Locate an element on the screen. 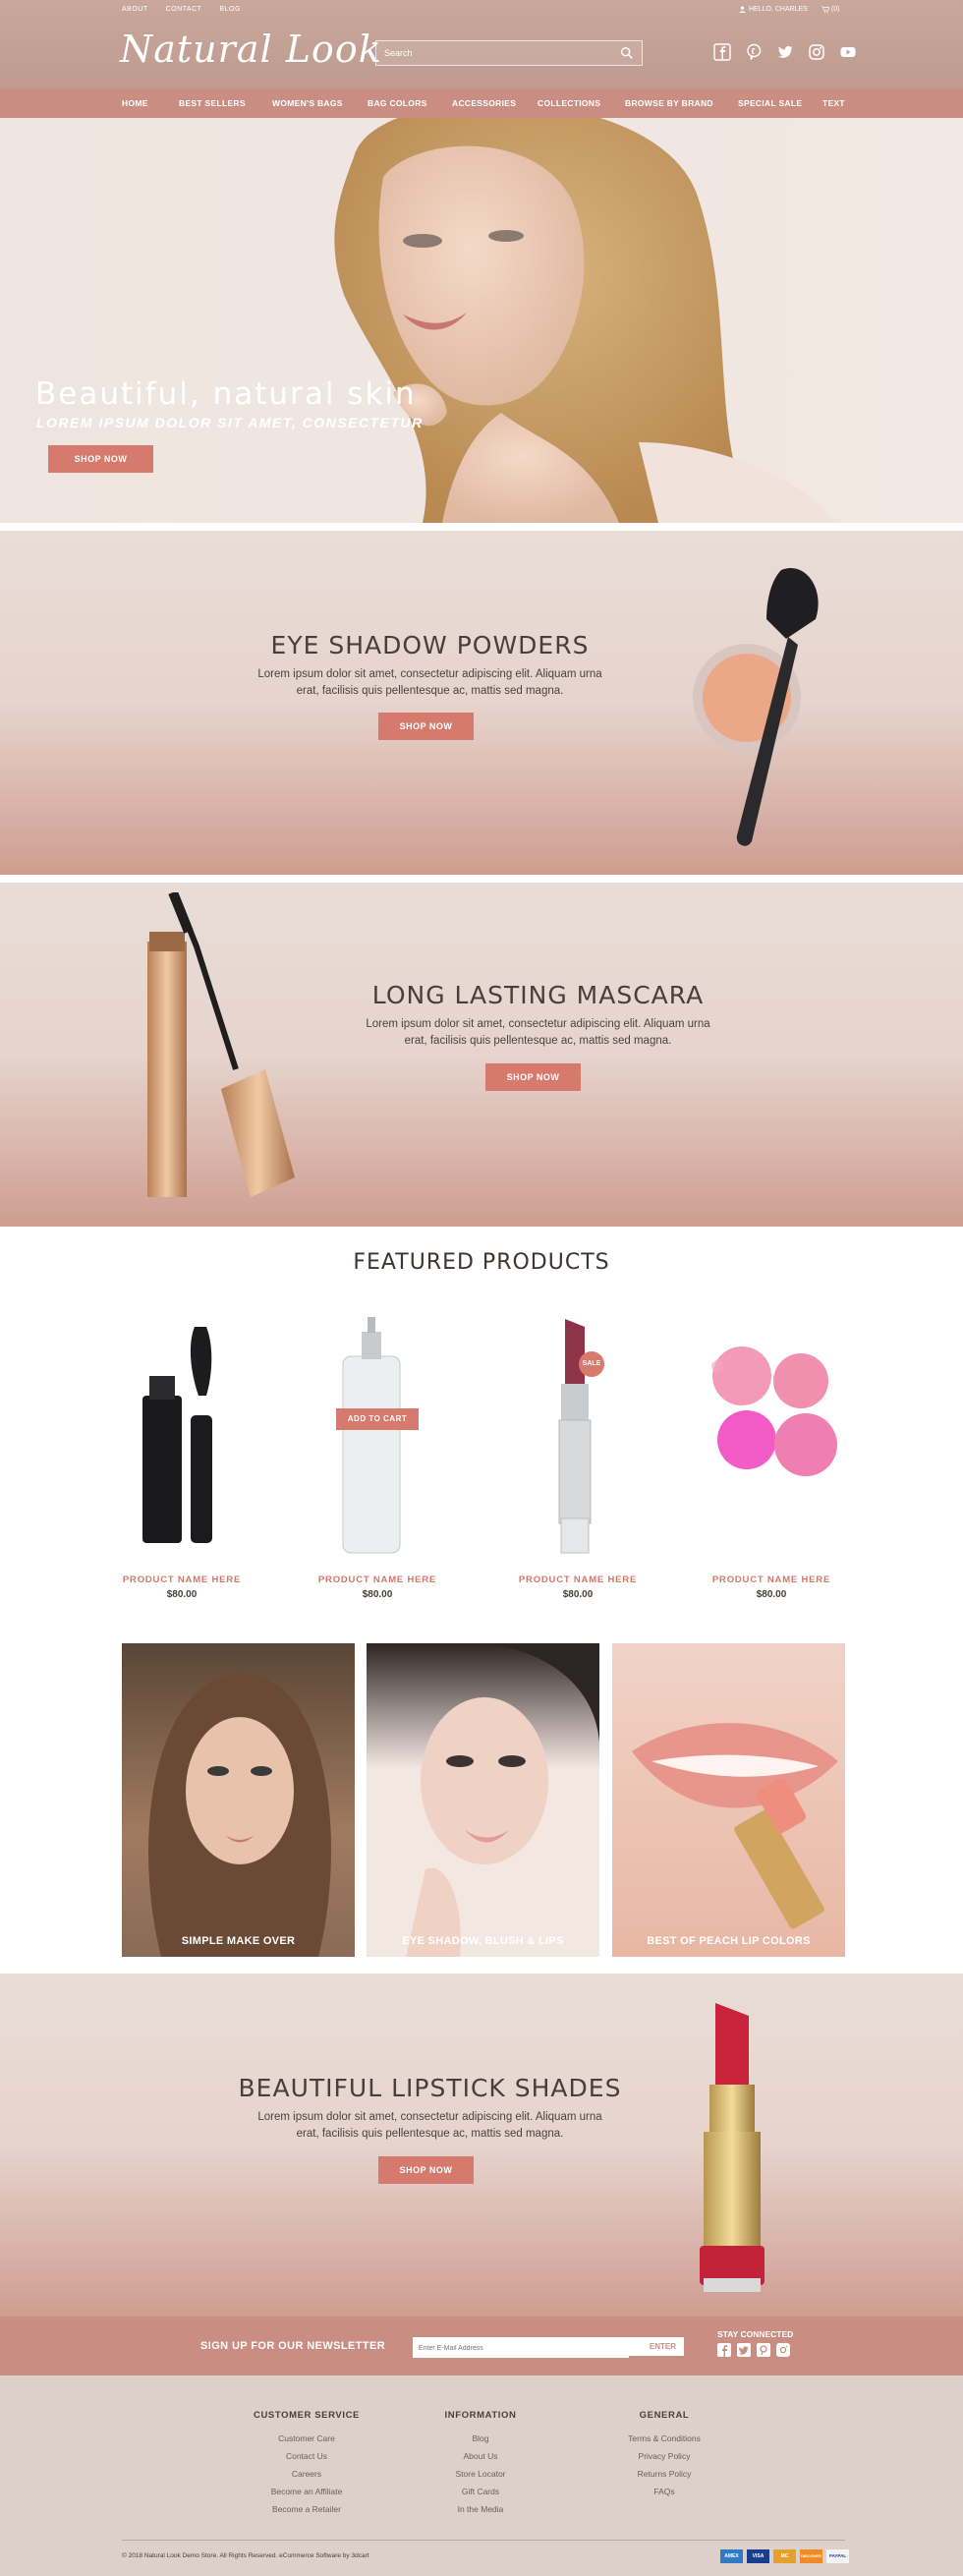  footer-link: Store Locator is located at coordinates (480, 2474).